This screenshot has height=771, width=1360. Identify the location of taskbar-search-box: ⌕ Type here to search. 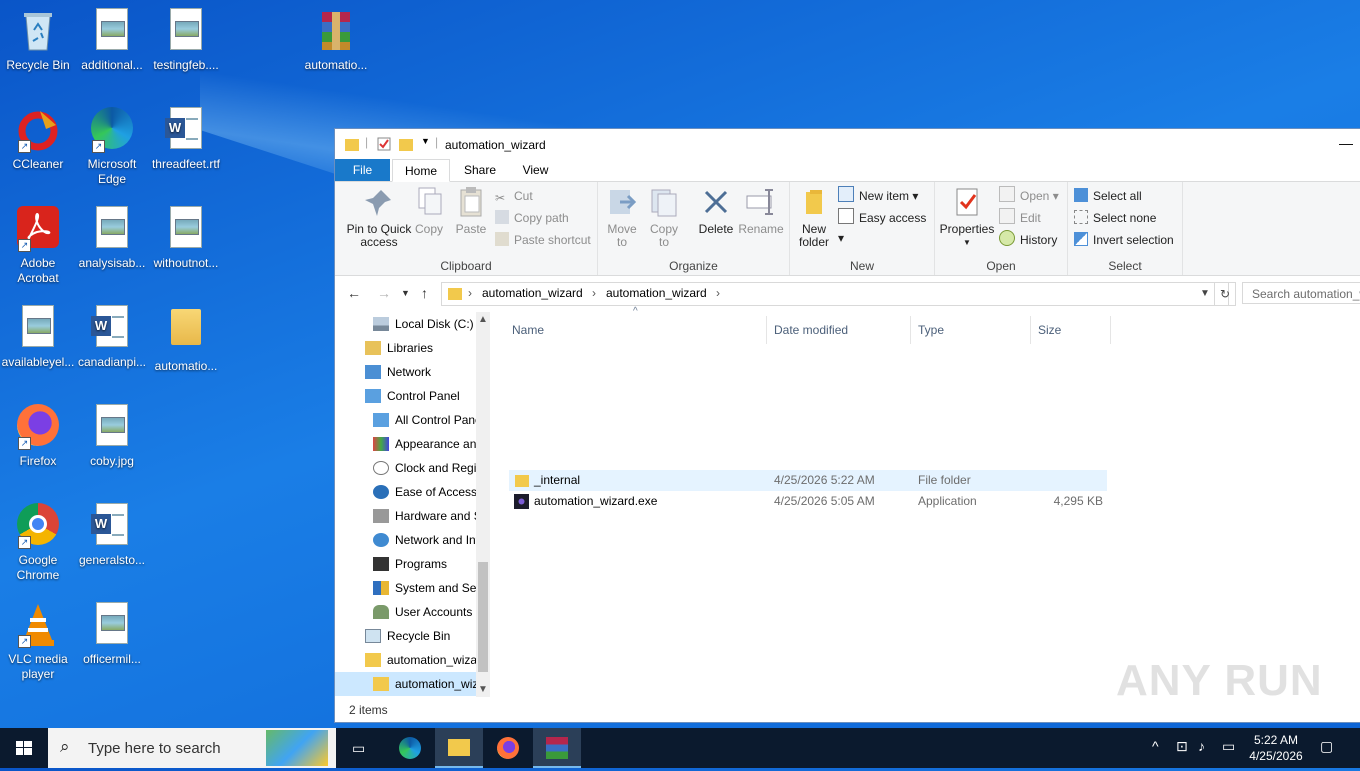
(192, 748).